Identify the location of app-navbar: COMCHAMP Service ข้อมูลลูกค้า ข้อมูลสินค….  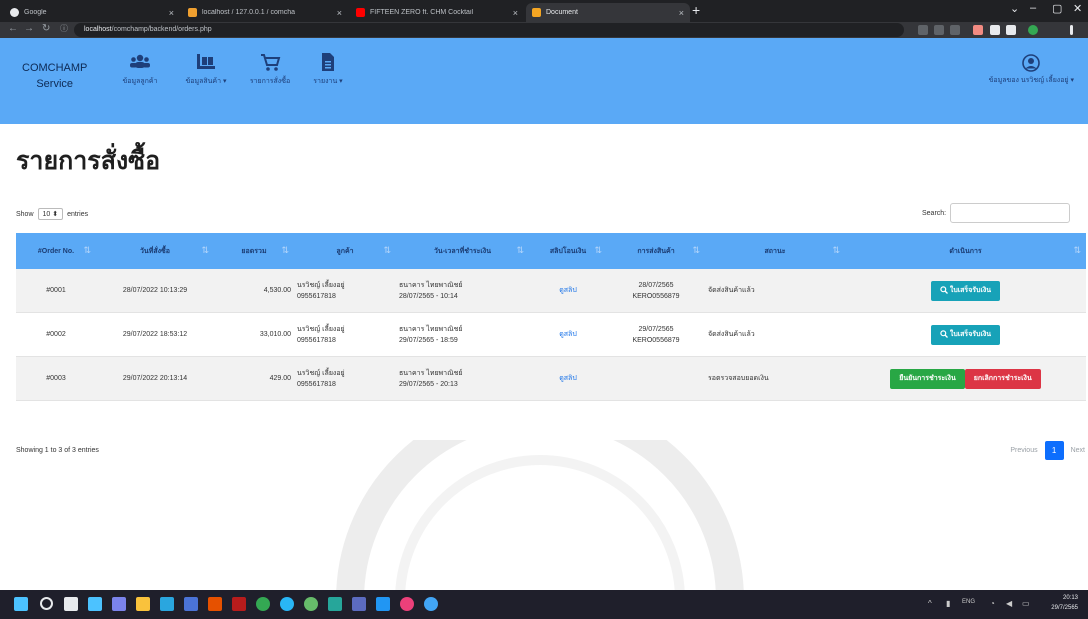
(544, 81).